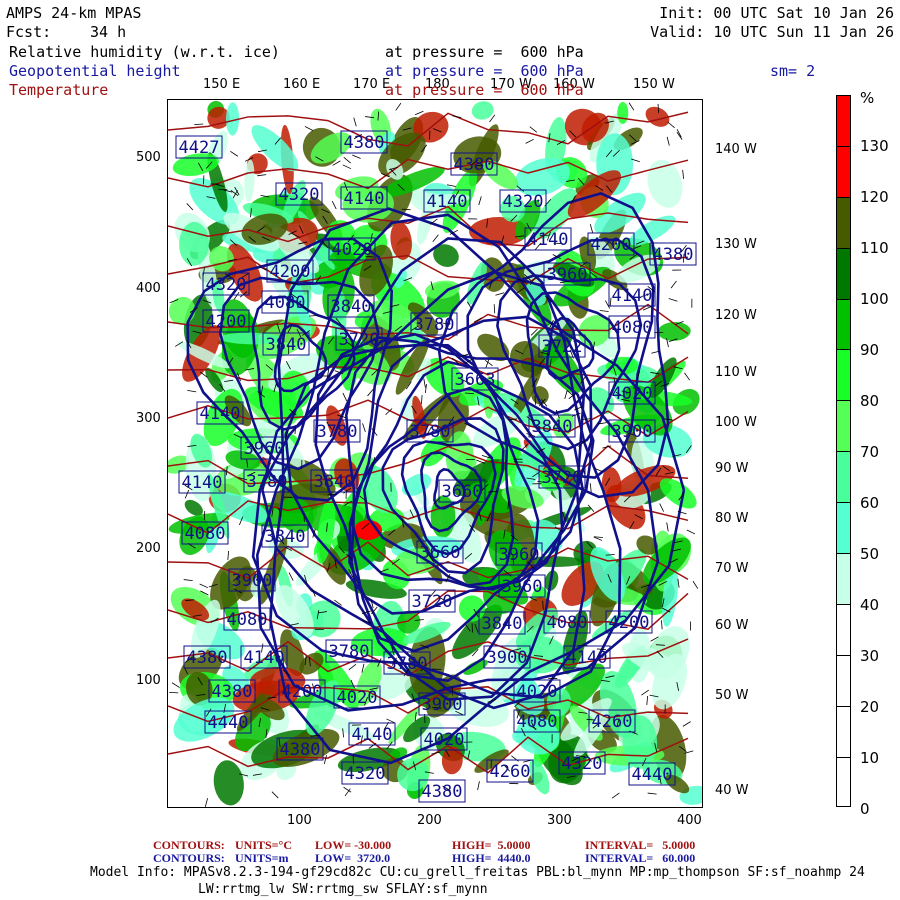 Image resolution: width=900 pixels, height=900 pixels. What do you see at coordinates (249, 180) in the screenshot?
I see `humidity-fill` at bounding box center [249, 180].